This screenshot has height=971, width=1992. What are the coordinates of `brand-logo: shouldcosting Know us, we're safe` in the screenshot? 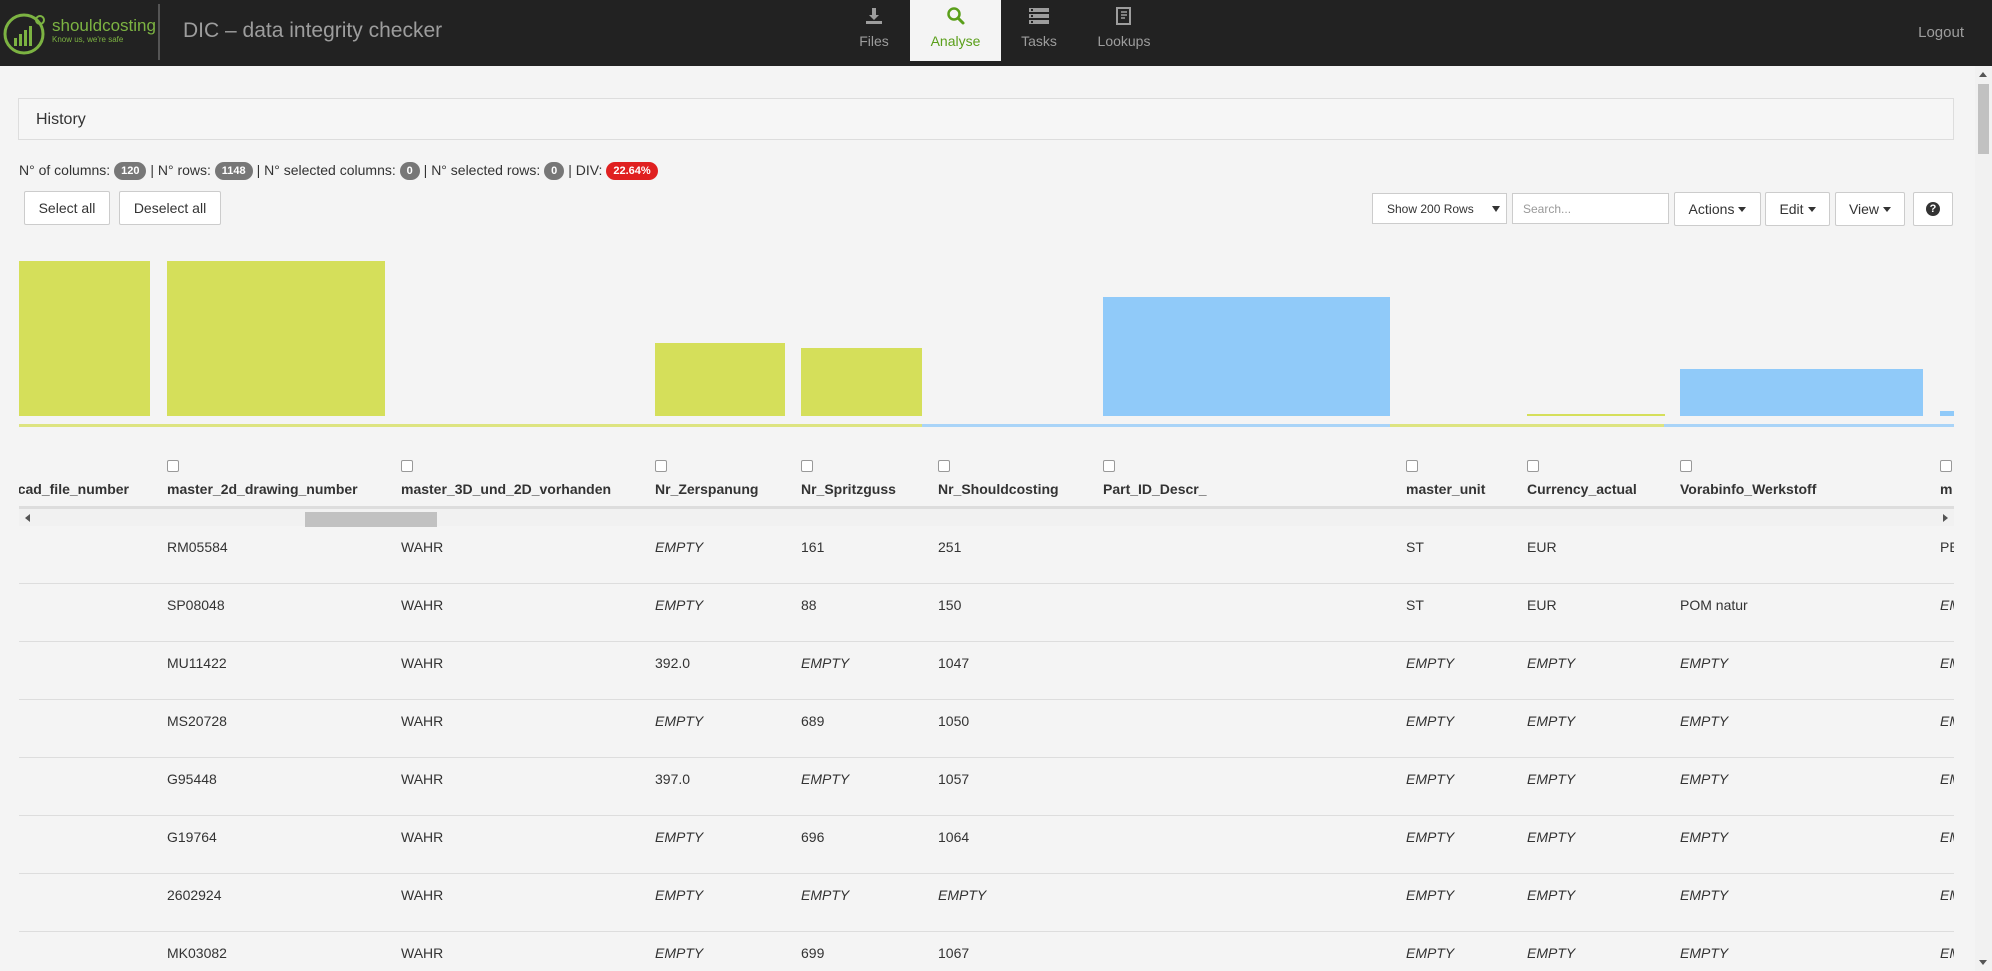 It's located at (80, 33).